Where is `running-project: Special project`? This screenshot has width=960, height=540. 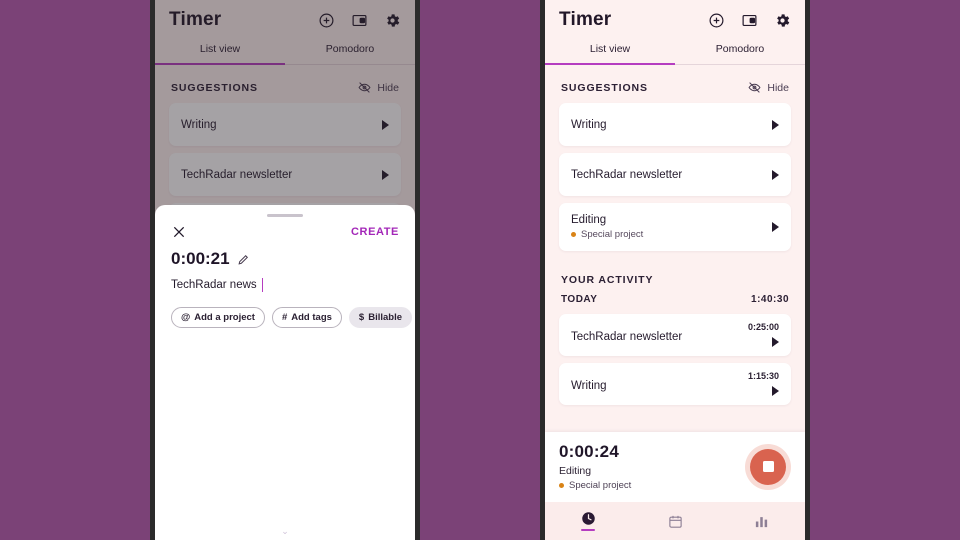 running-project: Special project is located at coordinates (595, 485).